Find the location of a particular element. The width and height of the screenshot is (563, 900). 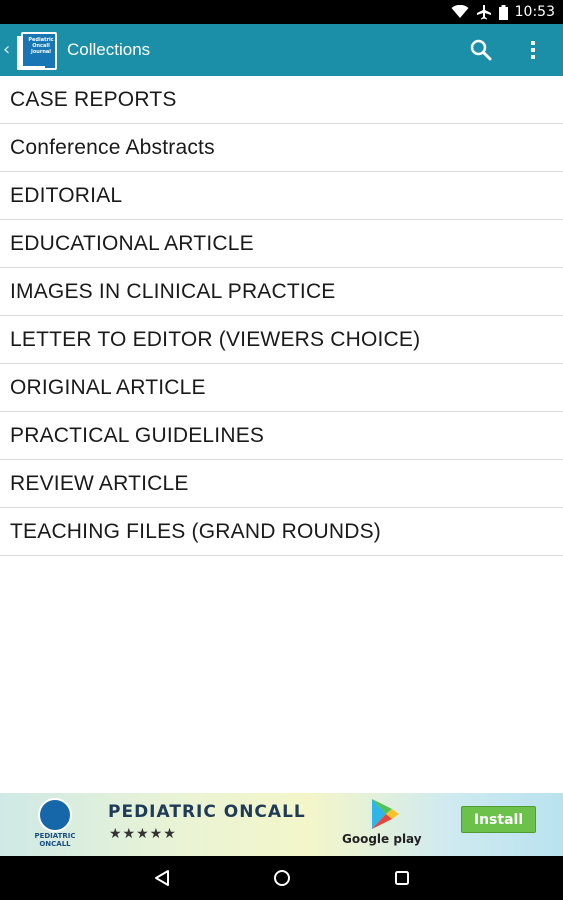

list-item: TEACHING FILES (GRAND ROUNDS) is located at coordinates (281, 532).